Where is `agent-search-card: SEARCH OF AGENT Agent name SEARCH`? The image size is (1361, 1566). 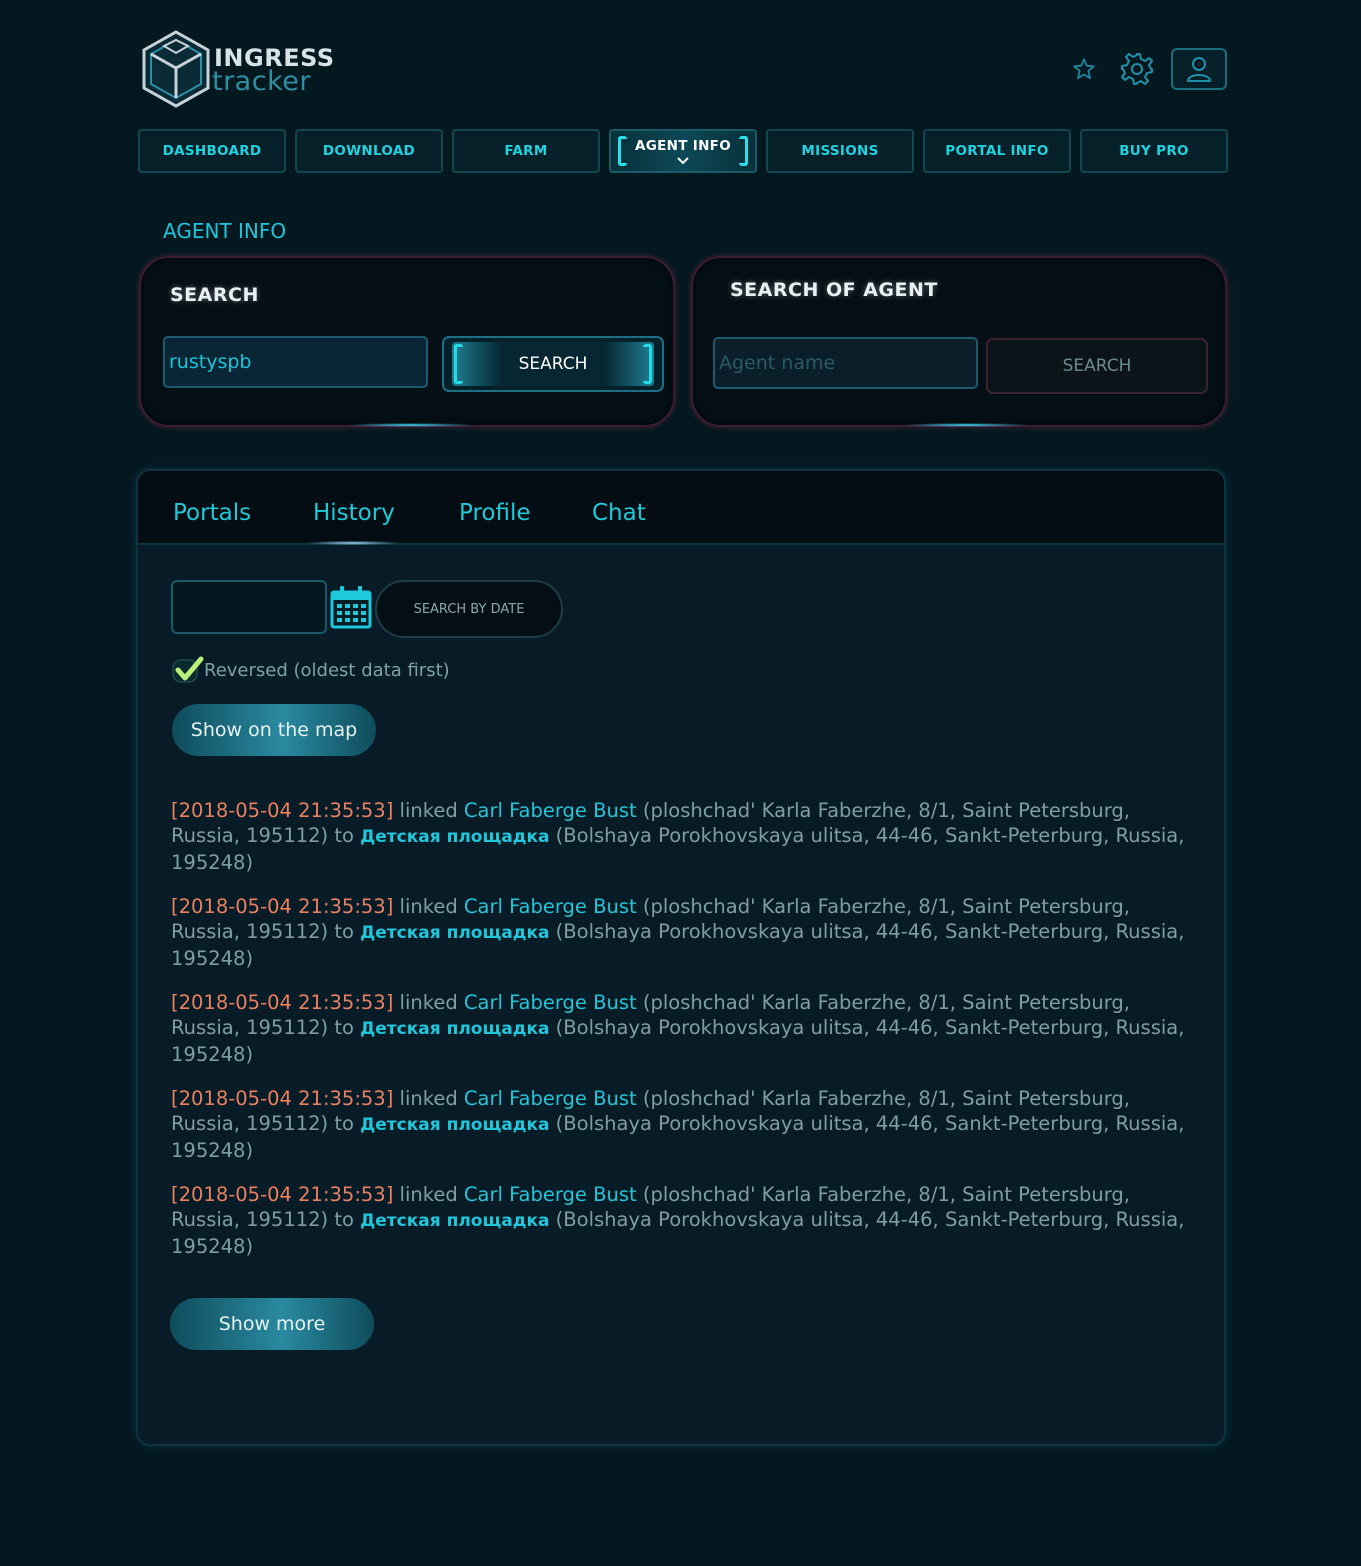 agent-search-card: SEARCH OF AGENT Agent name SEARCH is located at coordinates (959, 341).